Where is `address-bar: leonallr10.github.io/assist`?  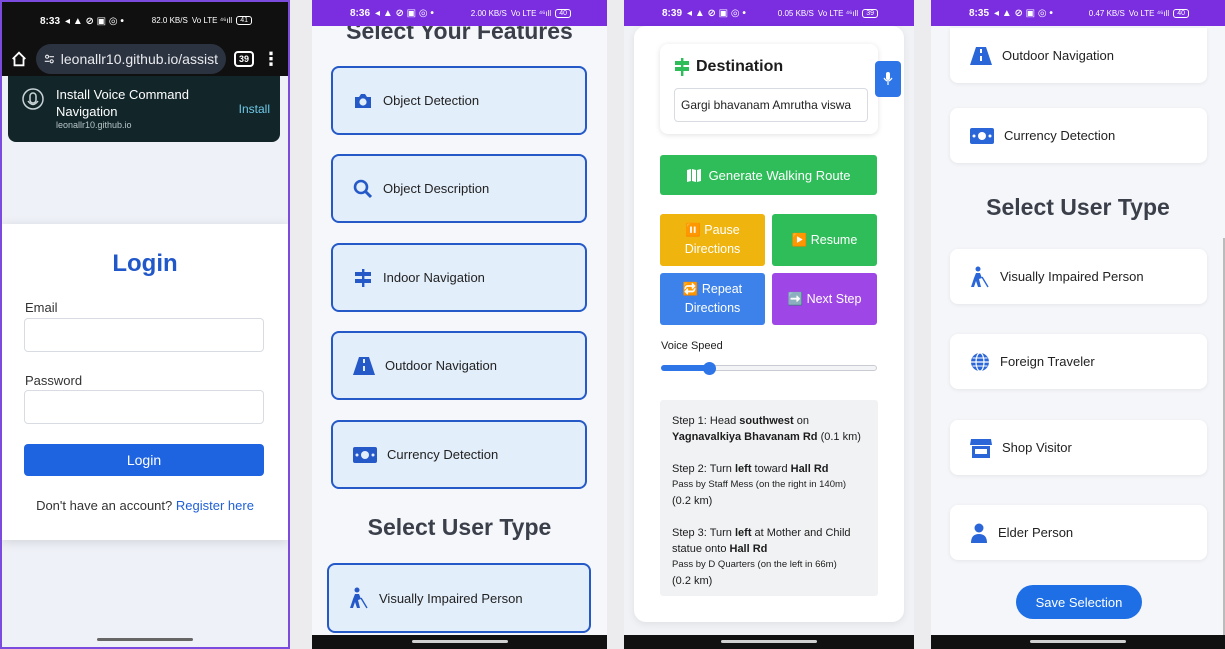 address-bar: leonallr10.github.io/assist is located at coordinates (131, 59).